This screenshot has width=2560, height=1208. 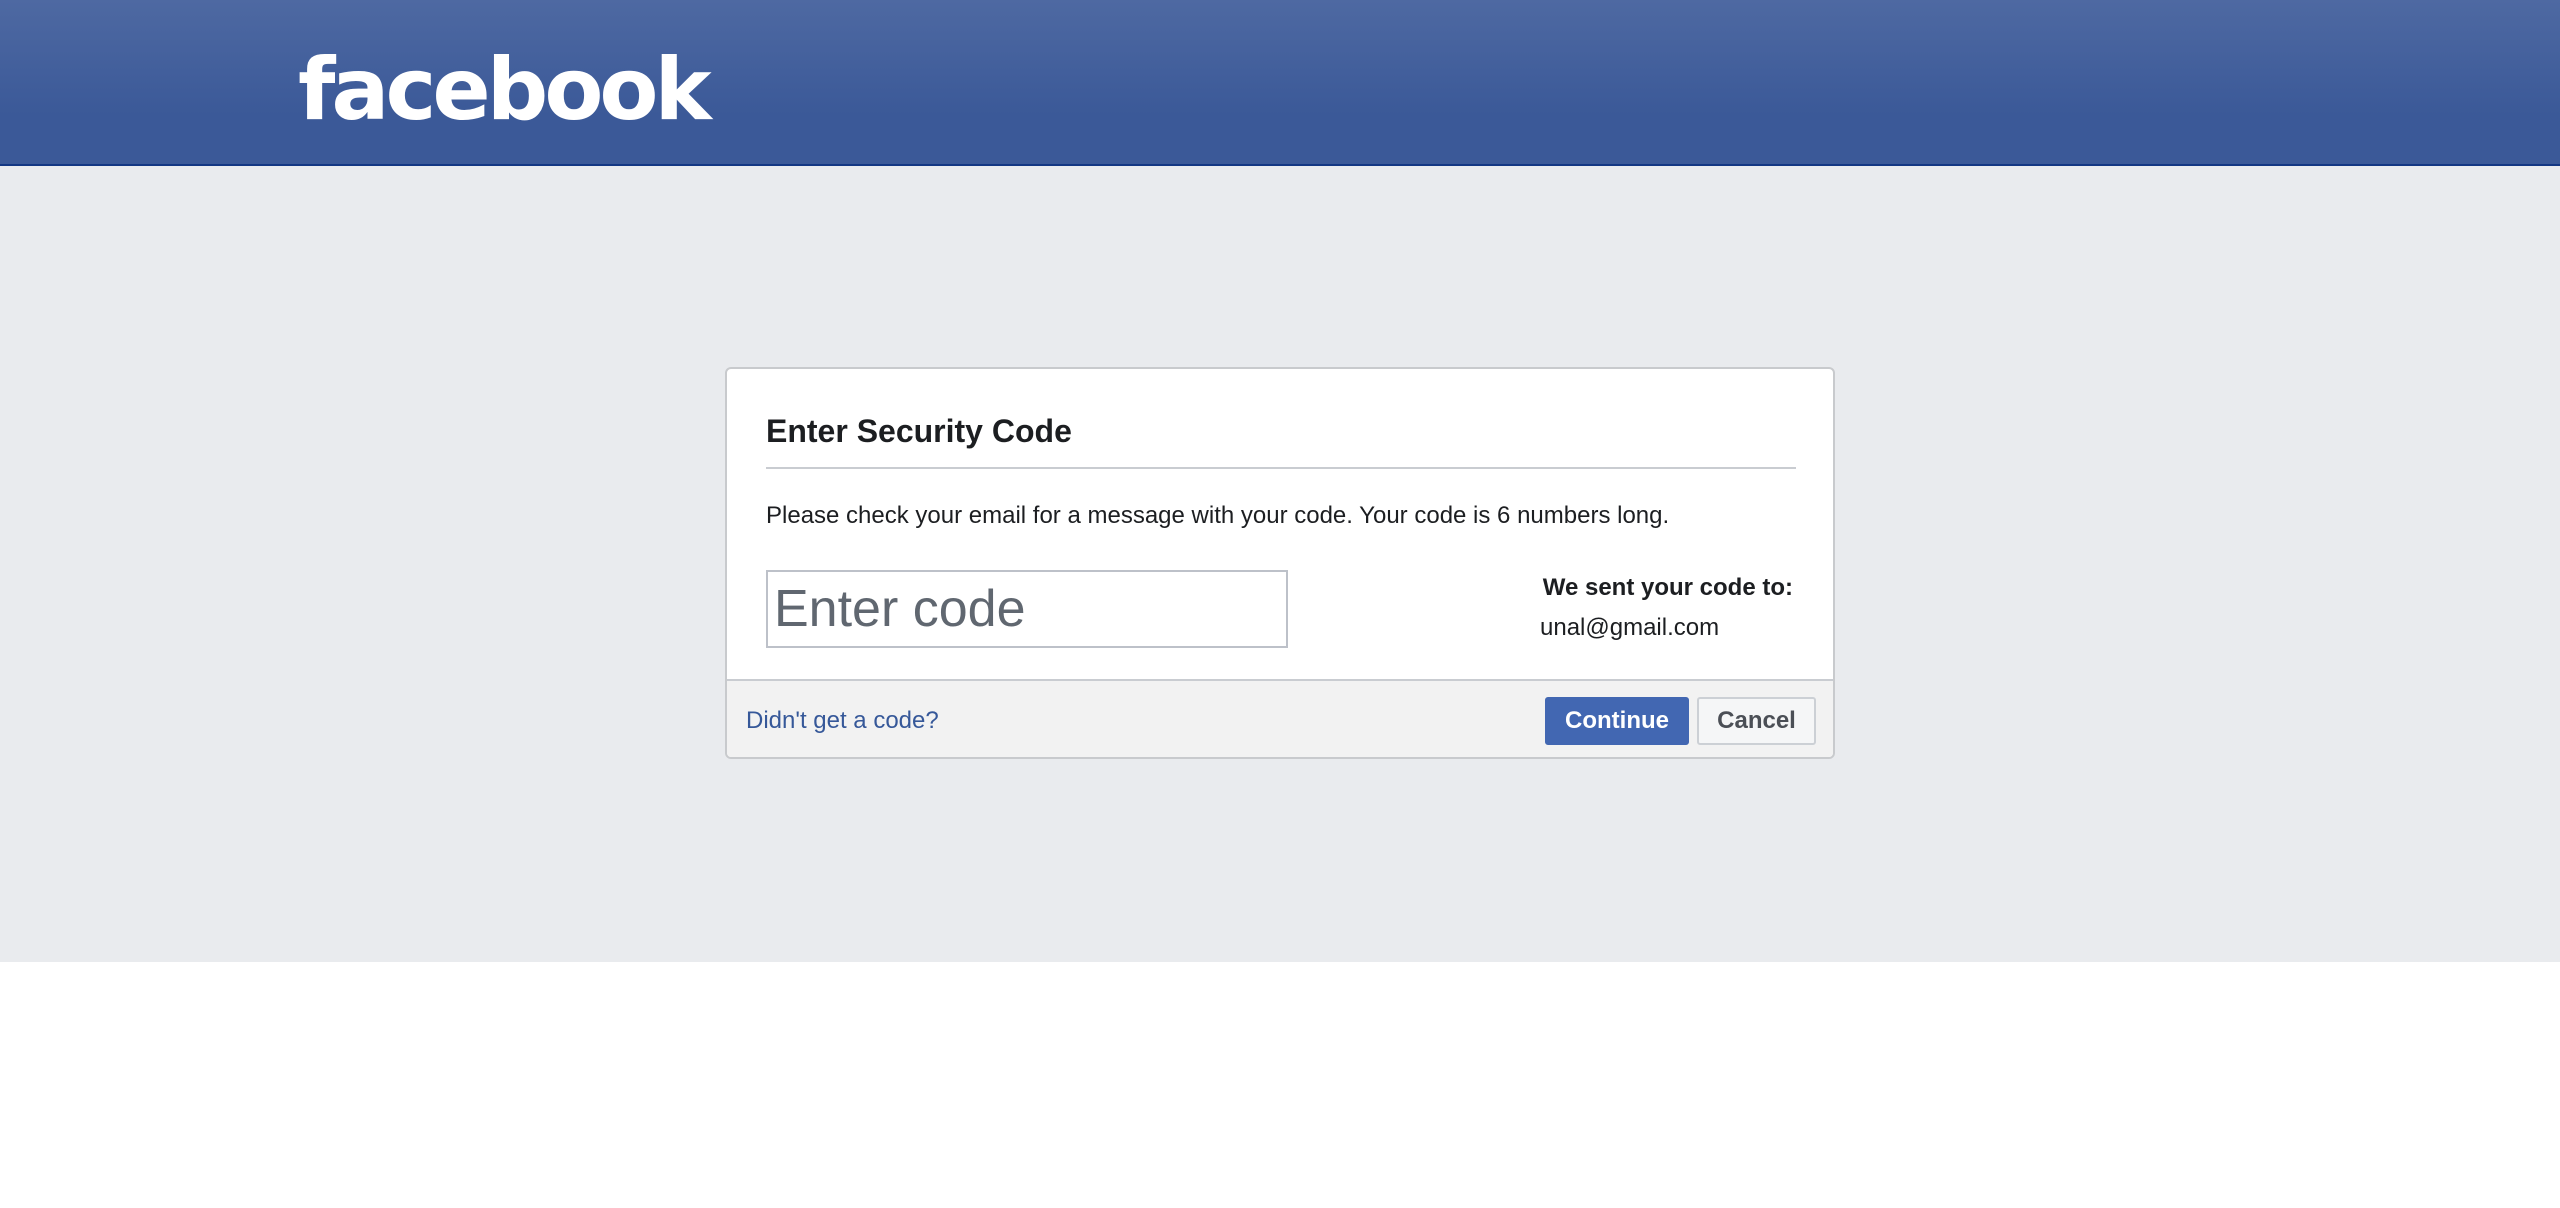 What do you see at coordinates (1027, 609) in the screenshot?
I see `security-code-input` at bounding box center [1027, 609].